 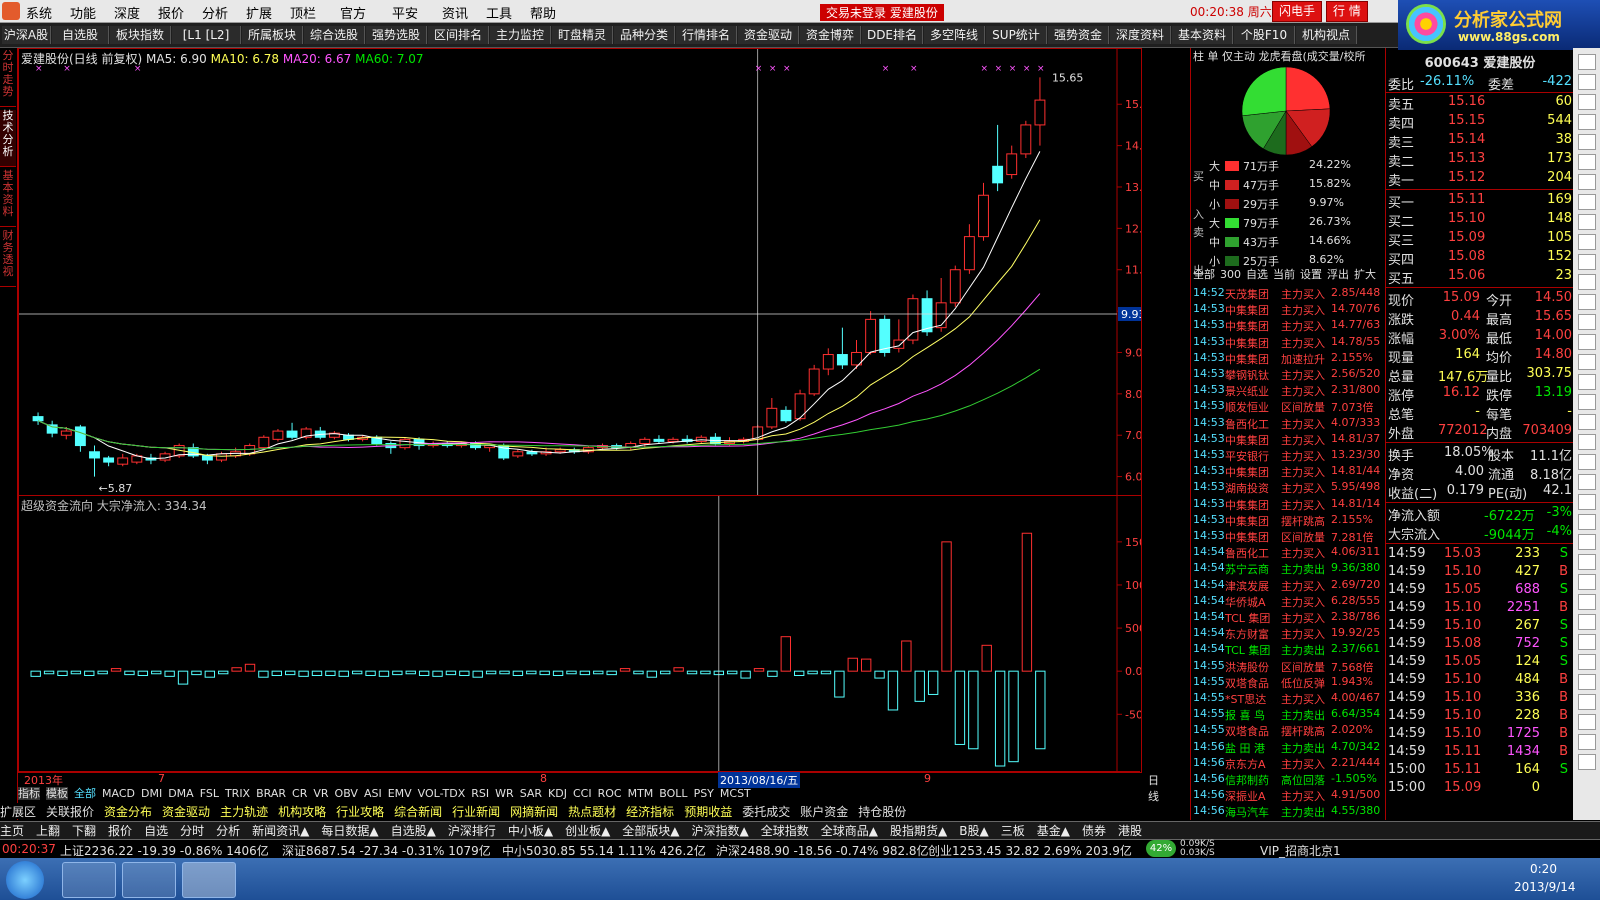 What do you see at coordinates (1198, 56) in the screenshot?
I see `flow-tab-bar: 柱` at bounding box center [1198, 56].